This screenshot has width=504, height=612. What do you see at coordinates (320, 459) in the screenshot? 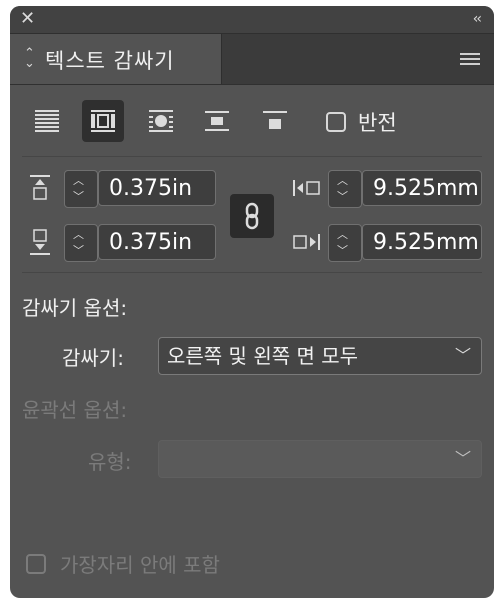
I see `contour-type-select: ﹀` at bounding box center [320, 459].